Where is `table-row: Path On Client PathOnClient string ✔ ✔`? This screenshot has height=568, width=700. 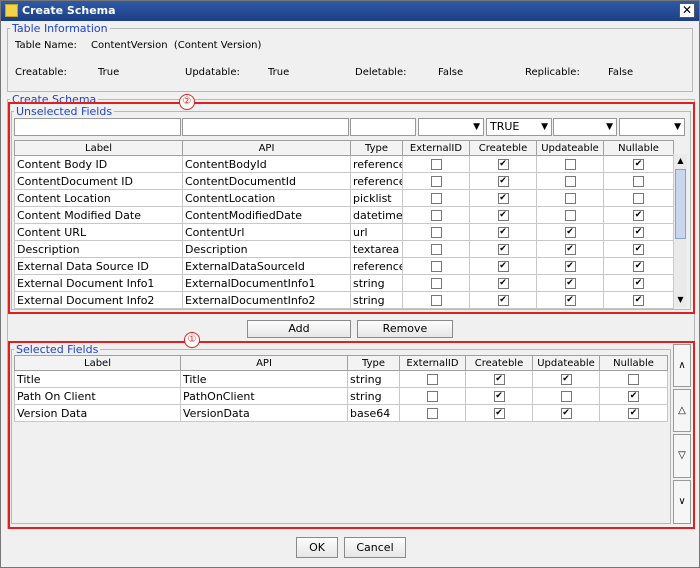 table-row: Path On Client PathOnClient string ✔ ✔ is located at coordinates (341, 396).